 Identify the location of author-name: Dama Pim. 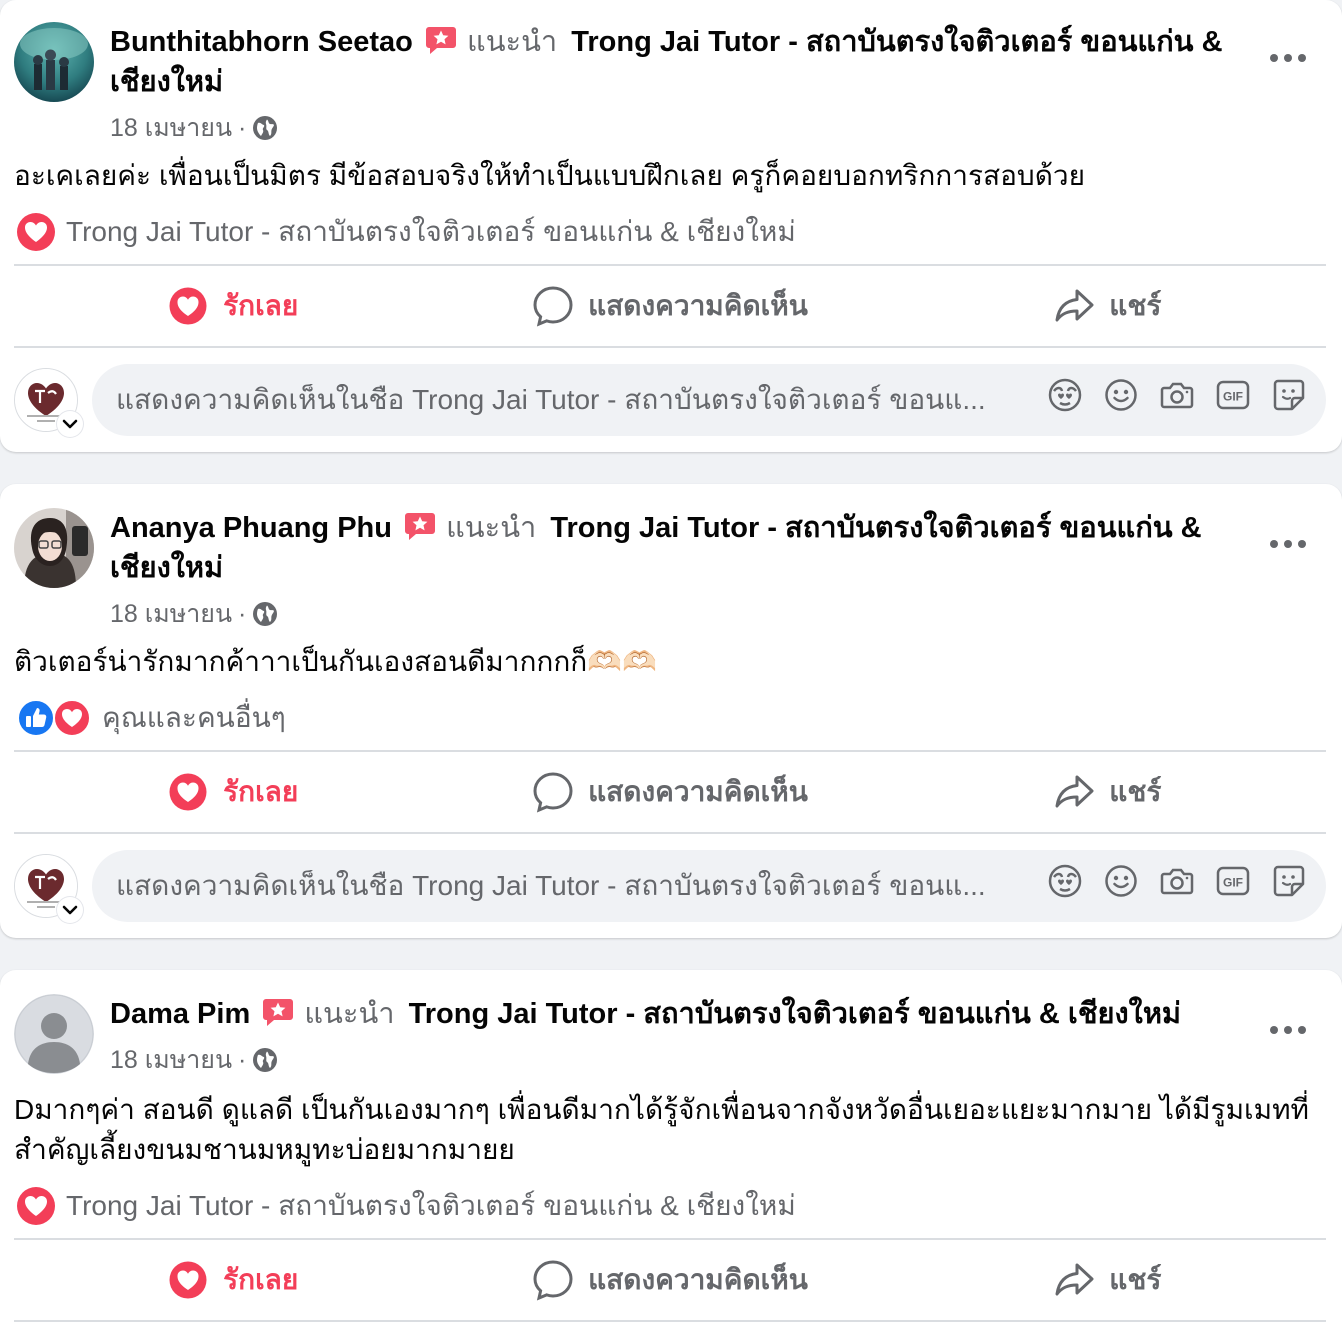
(180, 1014).